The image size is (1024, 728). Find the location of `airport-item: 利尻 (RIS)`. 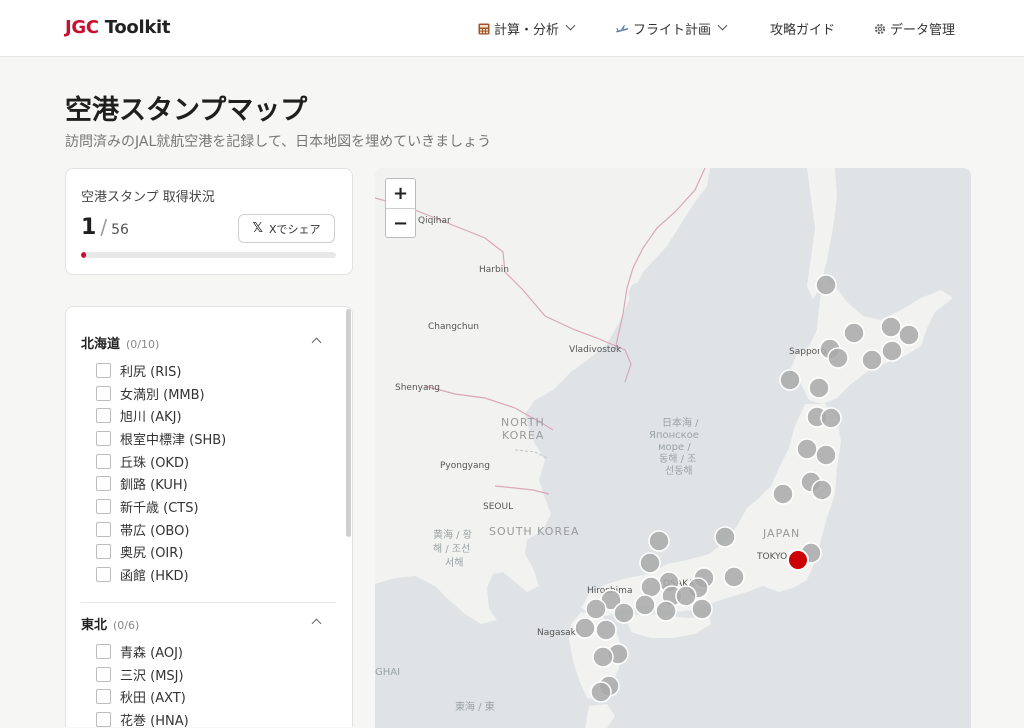

airport-item: 利尻 (RIS) is located at coordinates (202, 370).